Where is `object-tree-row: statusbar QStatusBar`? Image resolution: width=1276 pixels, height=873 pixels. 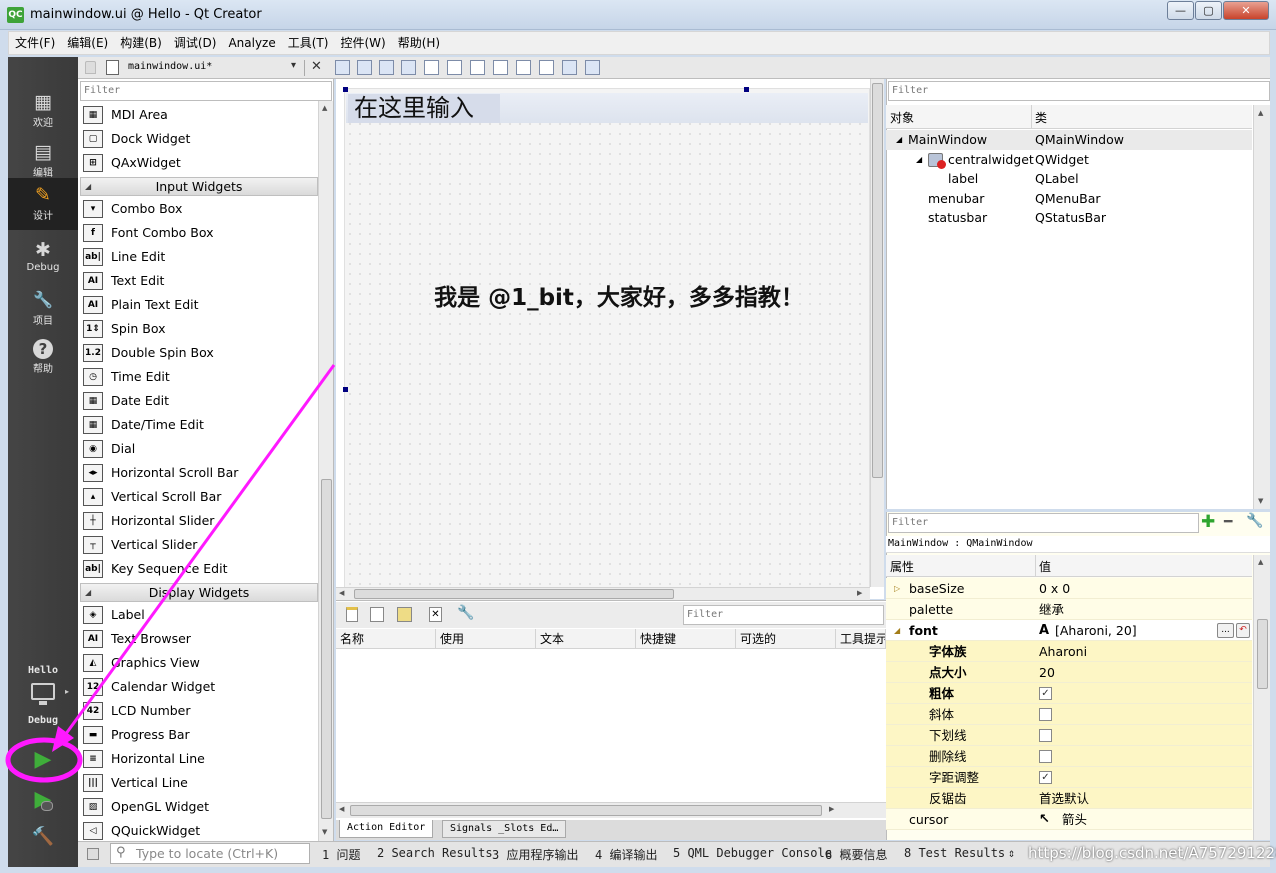 object-tree-row: statusbar QStatusBar is located at coordinates (1069, 218).